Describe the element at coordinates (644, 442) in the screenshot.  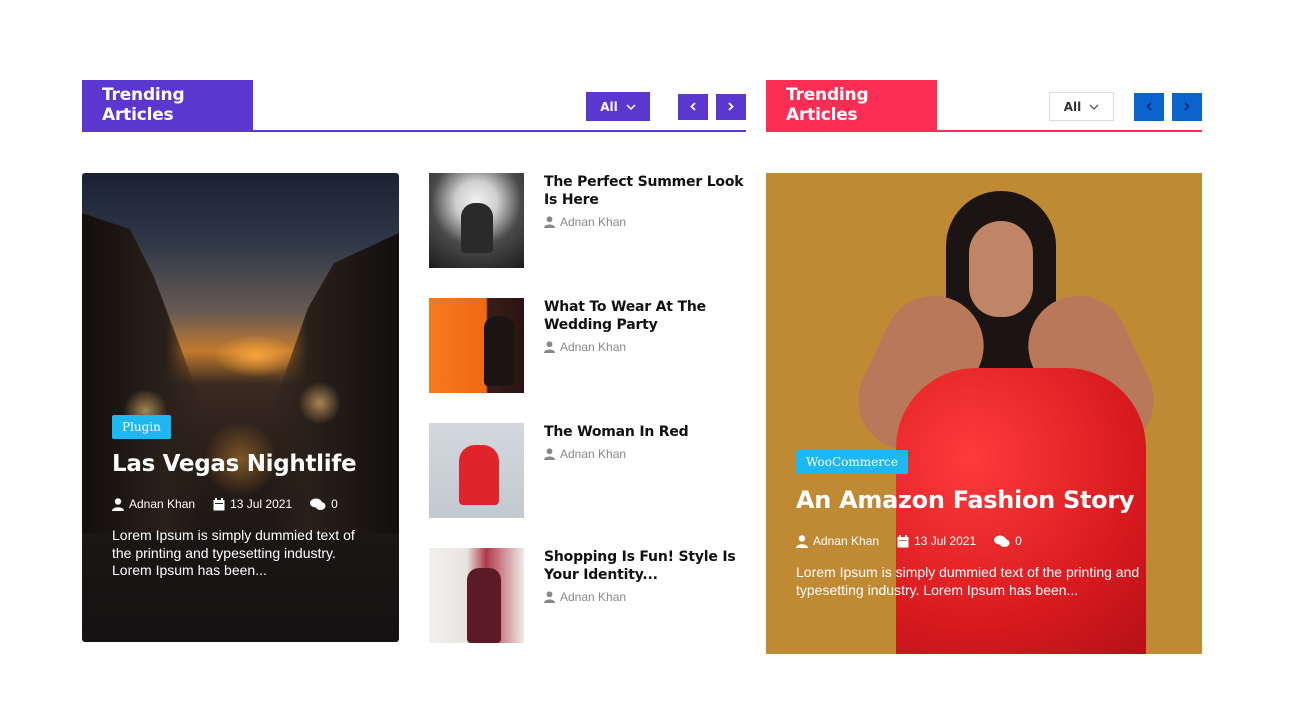
I see `list-item-body: The Woman In Red Adnan Khan` at that location.